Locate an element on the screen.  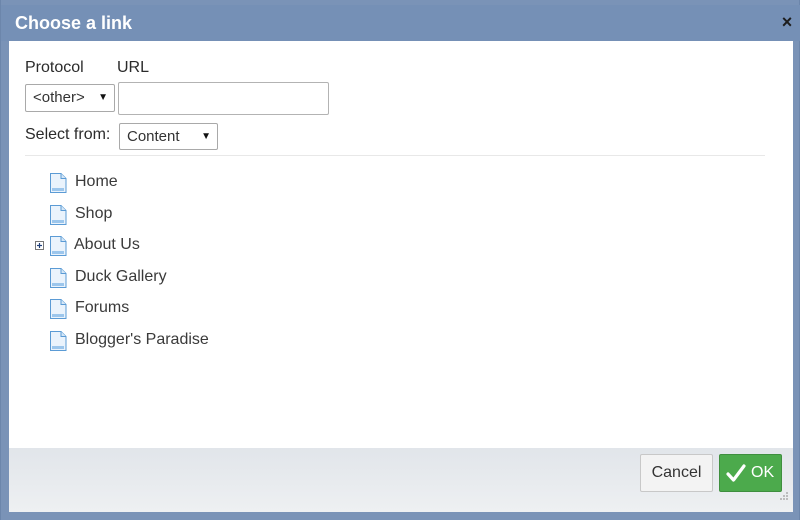
tree-item-home: Home is located at coordinates (199, 183).